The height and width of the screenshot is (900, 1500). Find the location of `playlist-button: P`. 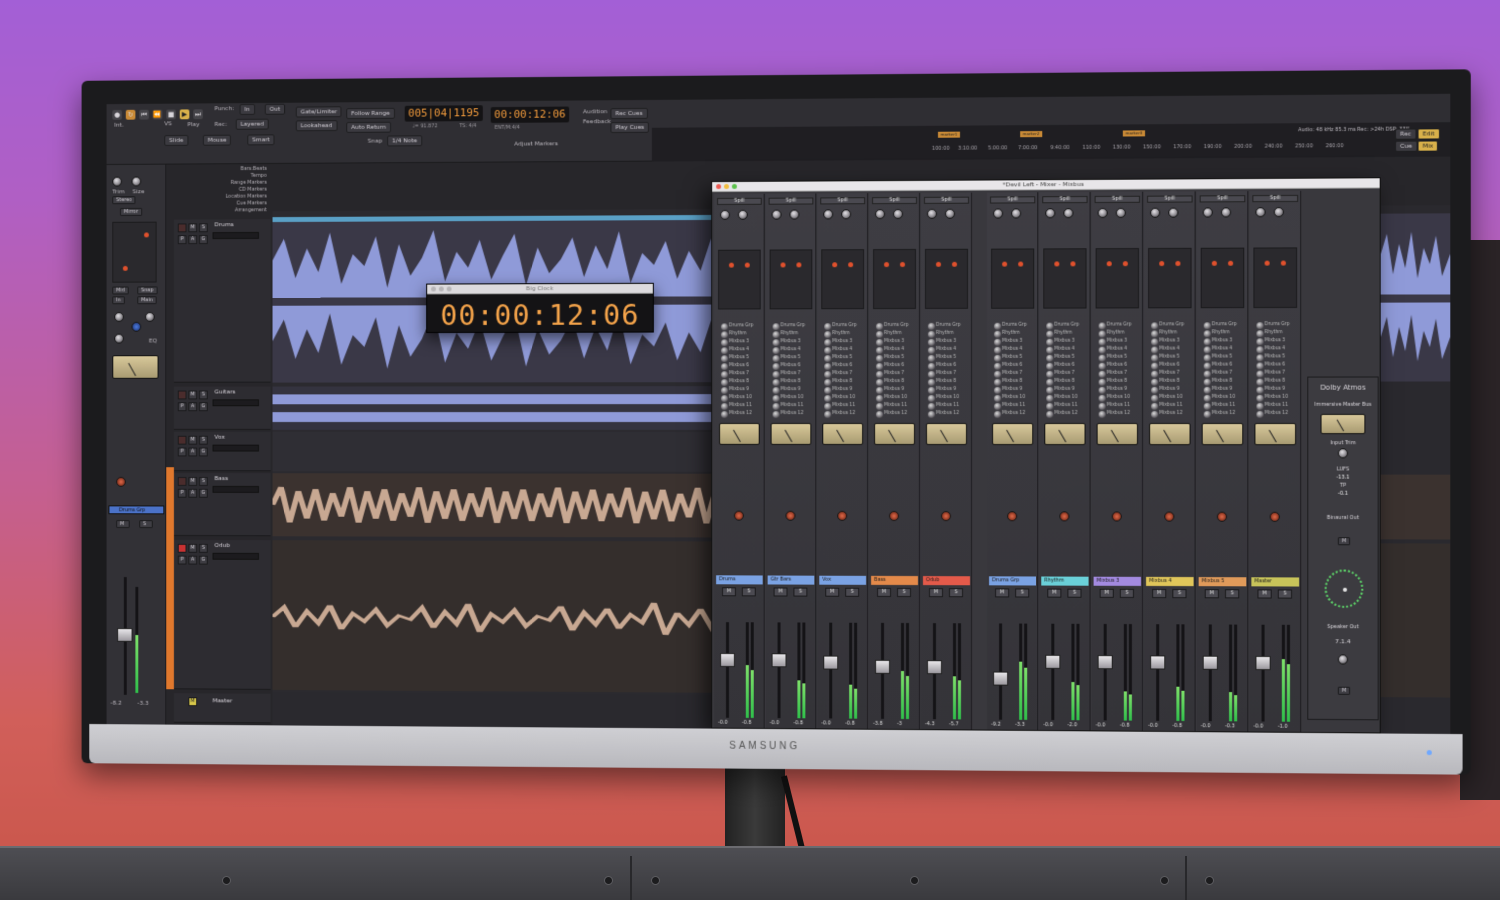

playlist-button: P is located at coordinates (182, 560).